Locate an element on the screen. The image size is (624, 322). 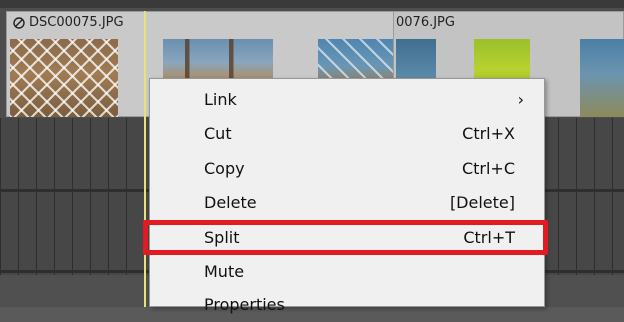
playhead-cursor is located at coordinates (145, 159).